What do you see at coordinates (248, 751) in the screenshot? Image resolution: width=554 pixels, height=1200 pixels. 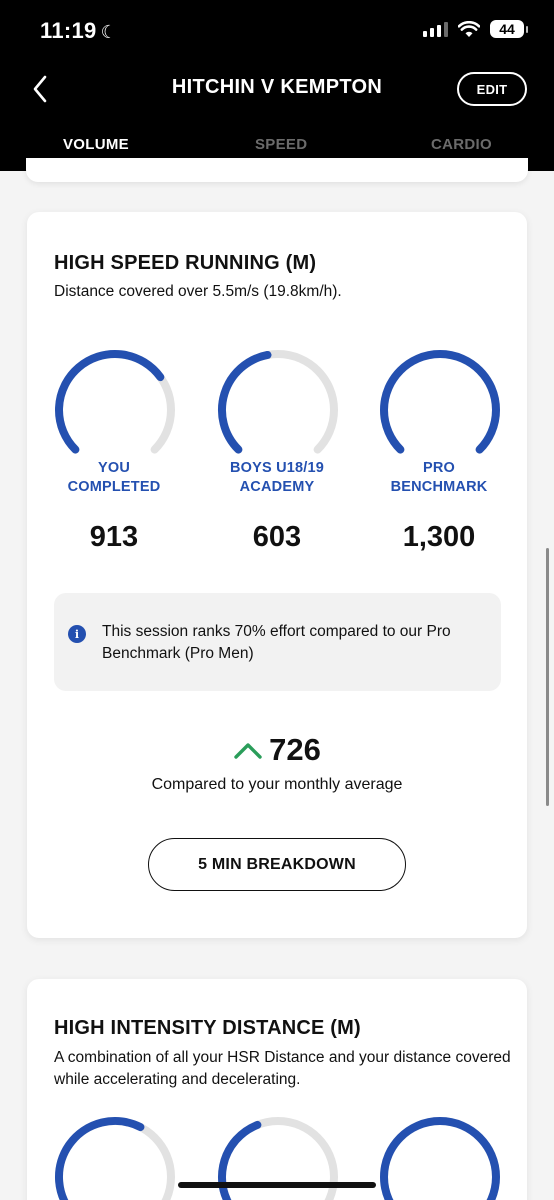 I see `chevron-up-icon` at bounding box center [248, 751].